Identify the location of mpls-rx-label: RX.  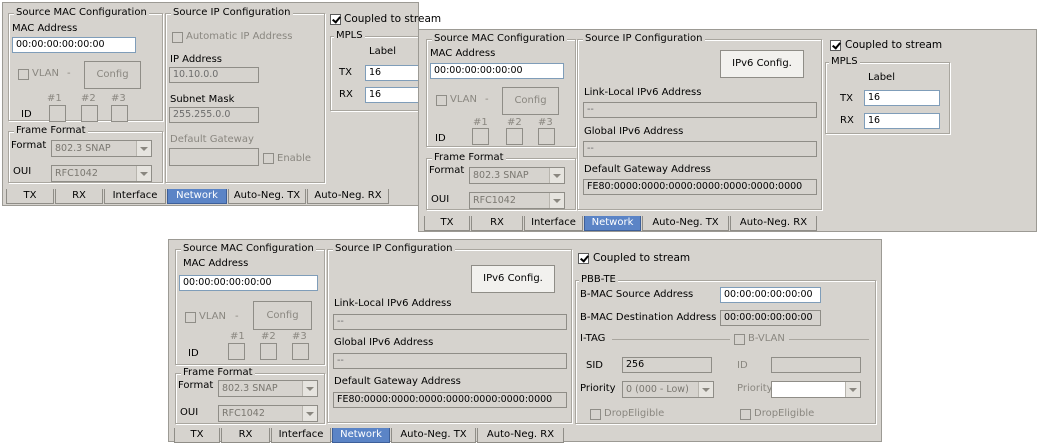
(847, 120).